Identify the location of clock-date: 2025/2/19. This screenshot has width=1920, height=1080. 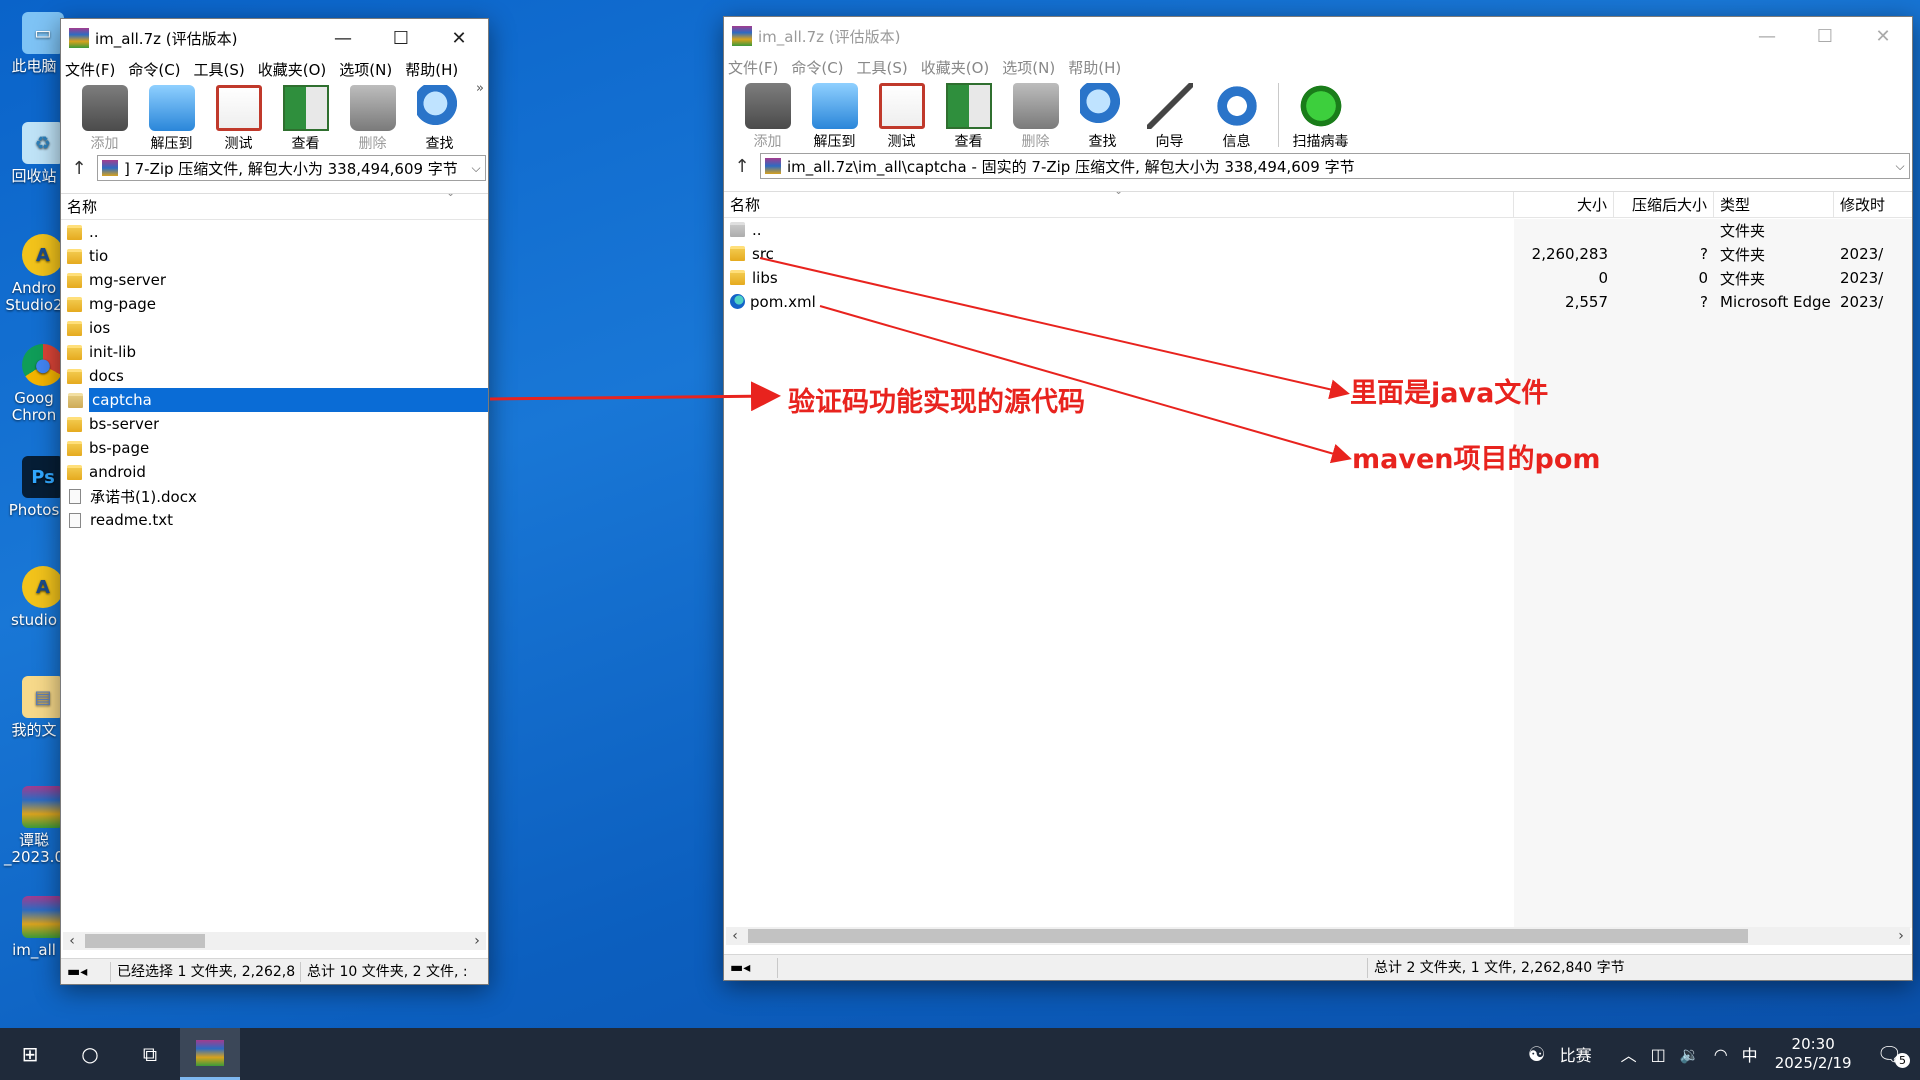
(1813, 1063).